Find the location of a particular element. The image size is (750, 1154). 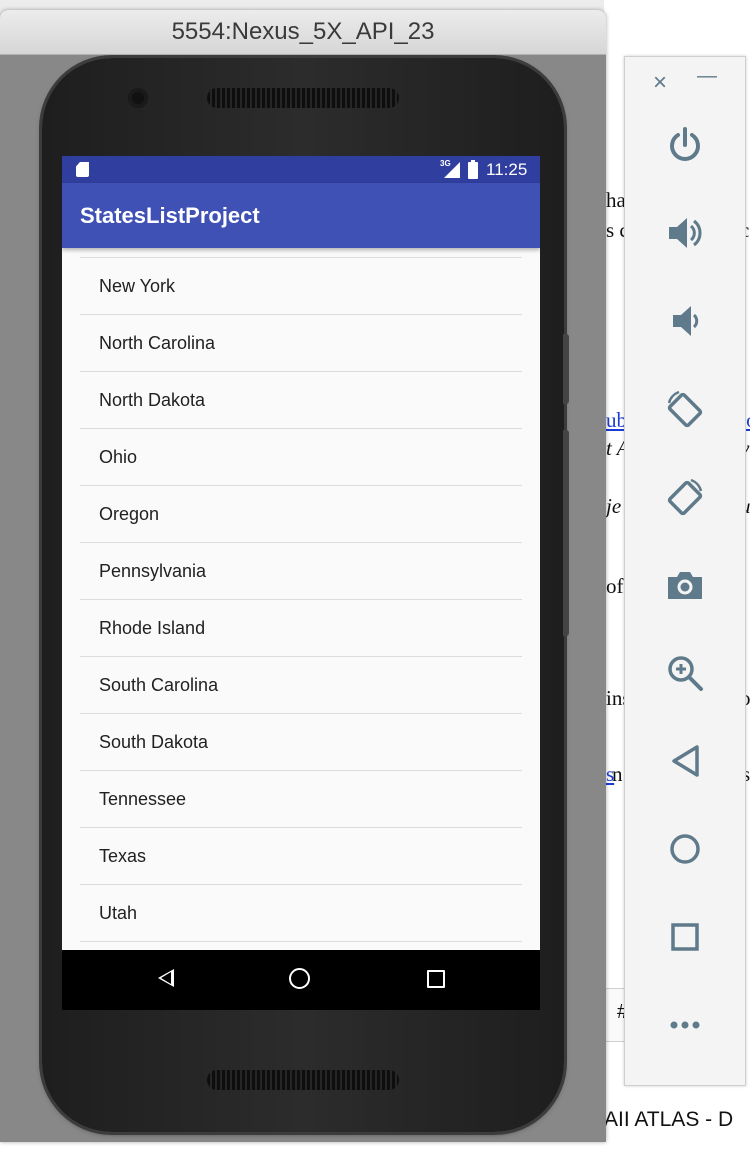

camera-icon is located at coordinates (685, 585).